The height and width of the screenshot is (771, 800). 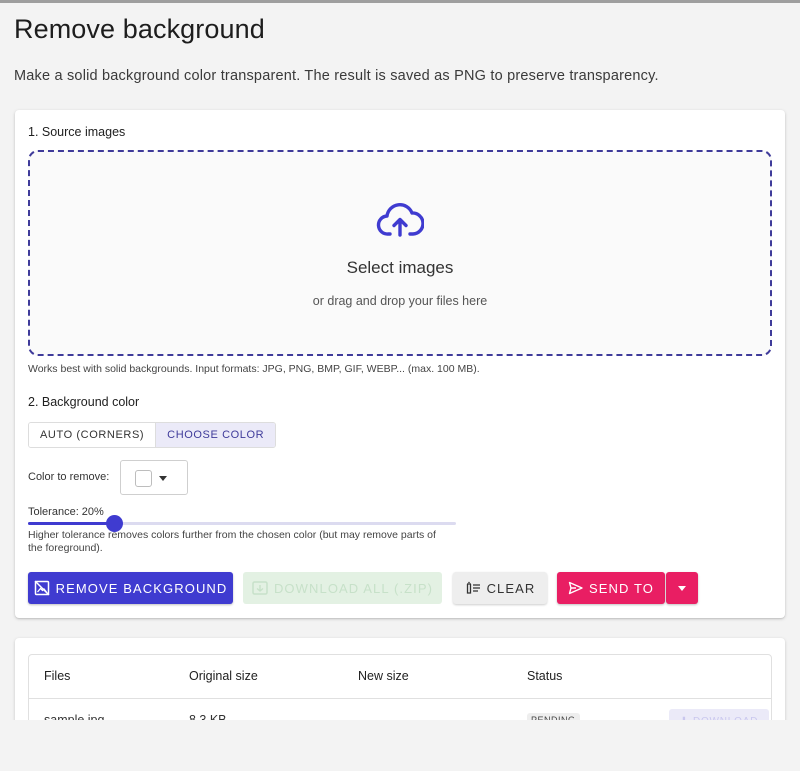 I want to click on clear-button: CLEAR, so click(x=500, y=588).